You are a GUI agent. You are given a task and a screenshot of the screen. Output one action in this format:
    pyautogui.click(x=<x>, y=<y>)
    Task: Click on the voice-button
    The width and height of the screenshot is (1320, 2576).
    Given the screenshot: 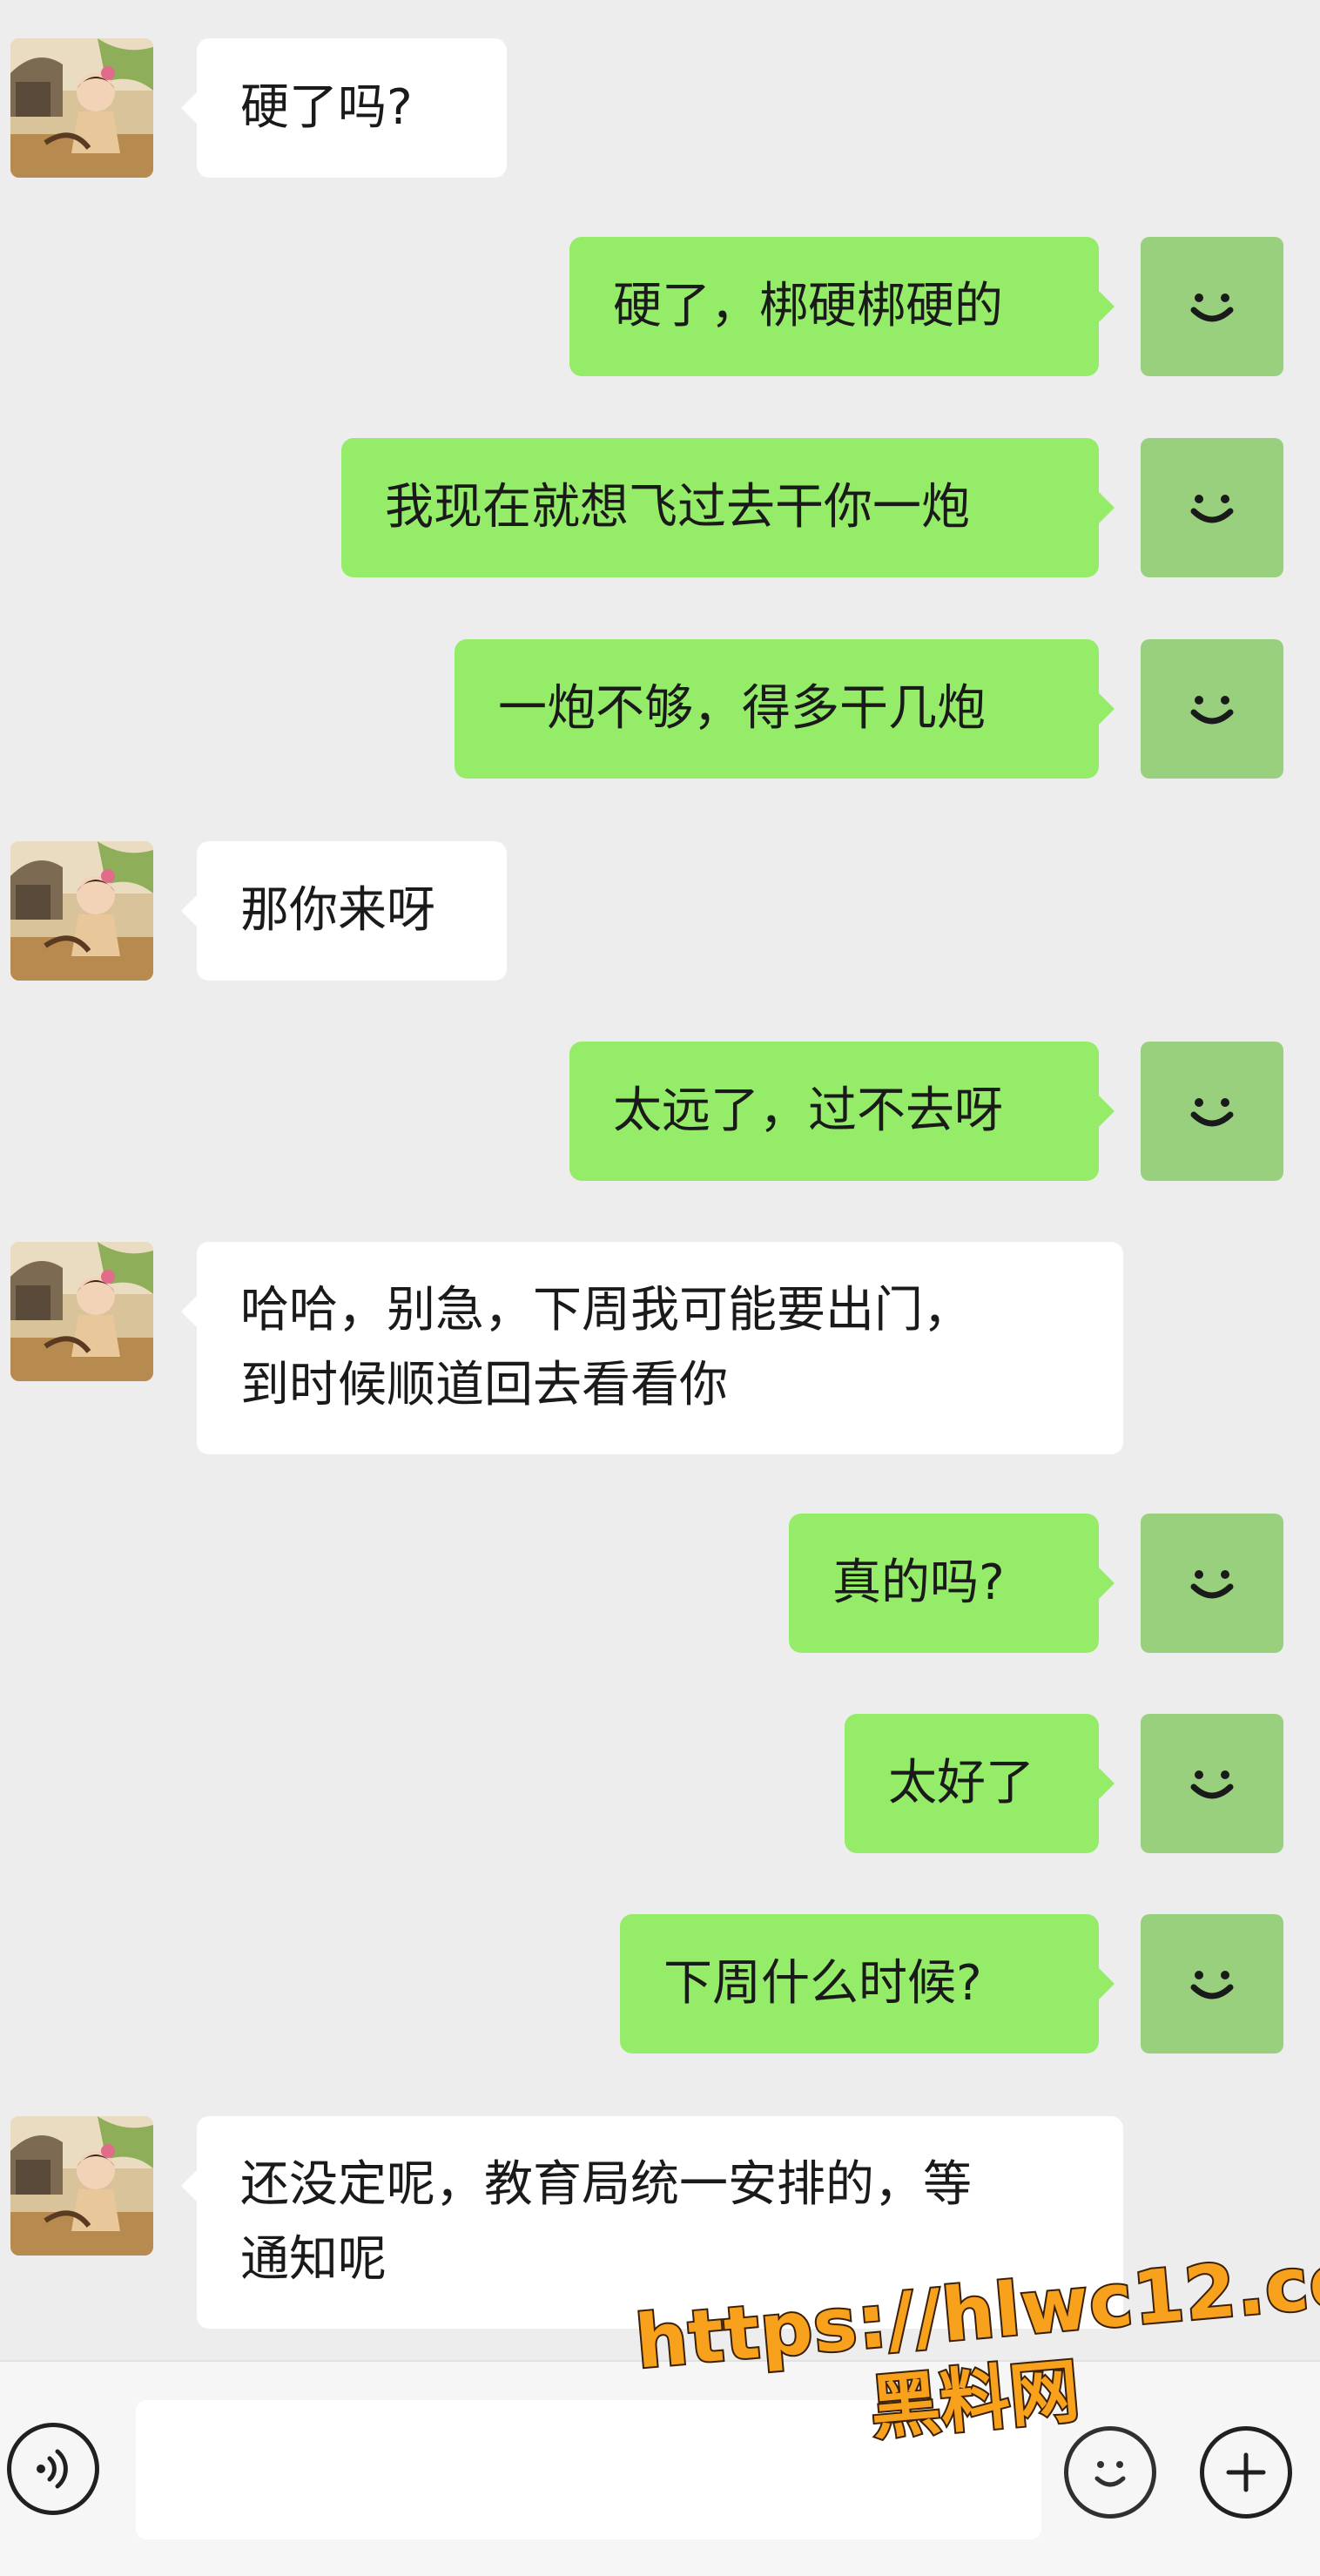 What is the action you would take?
    pyautogui.click(x=53, y=2469)
    